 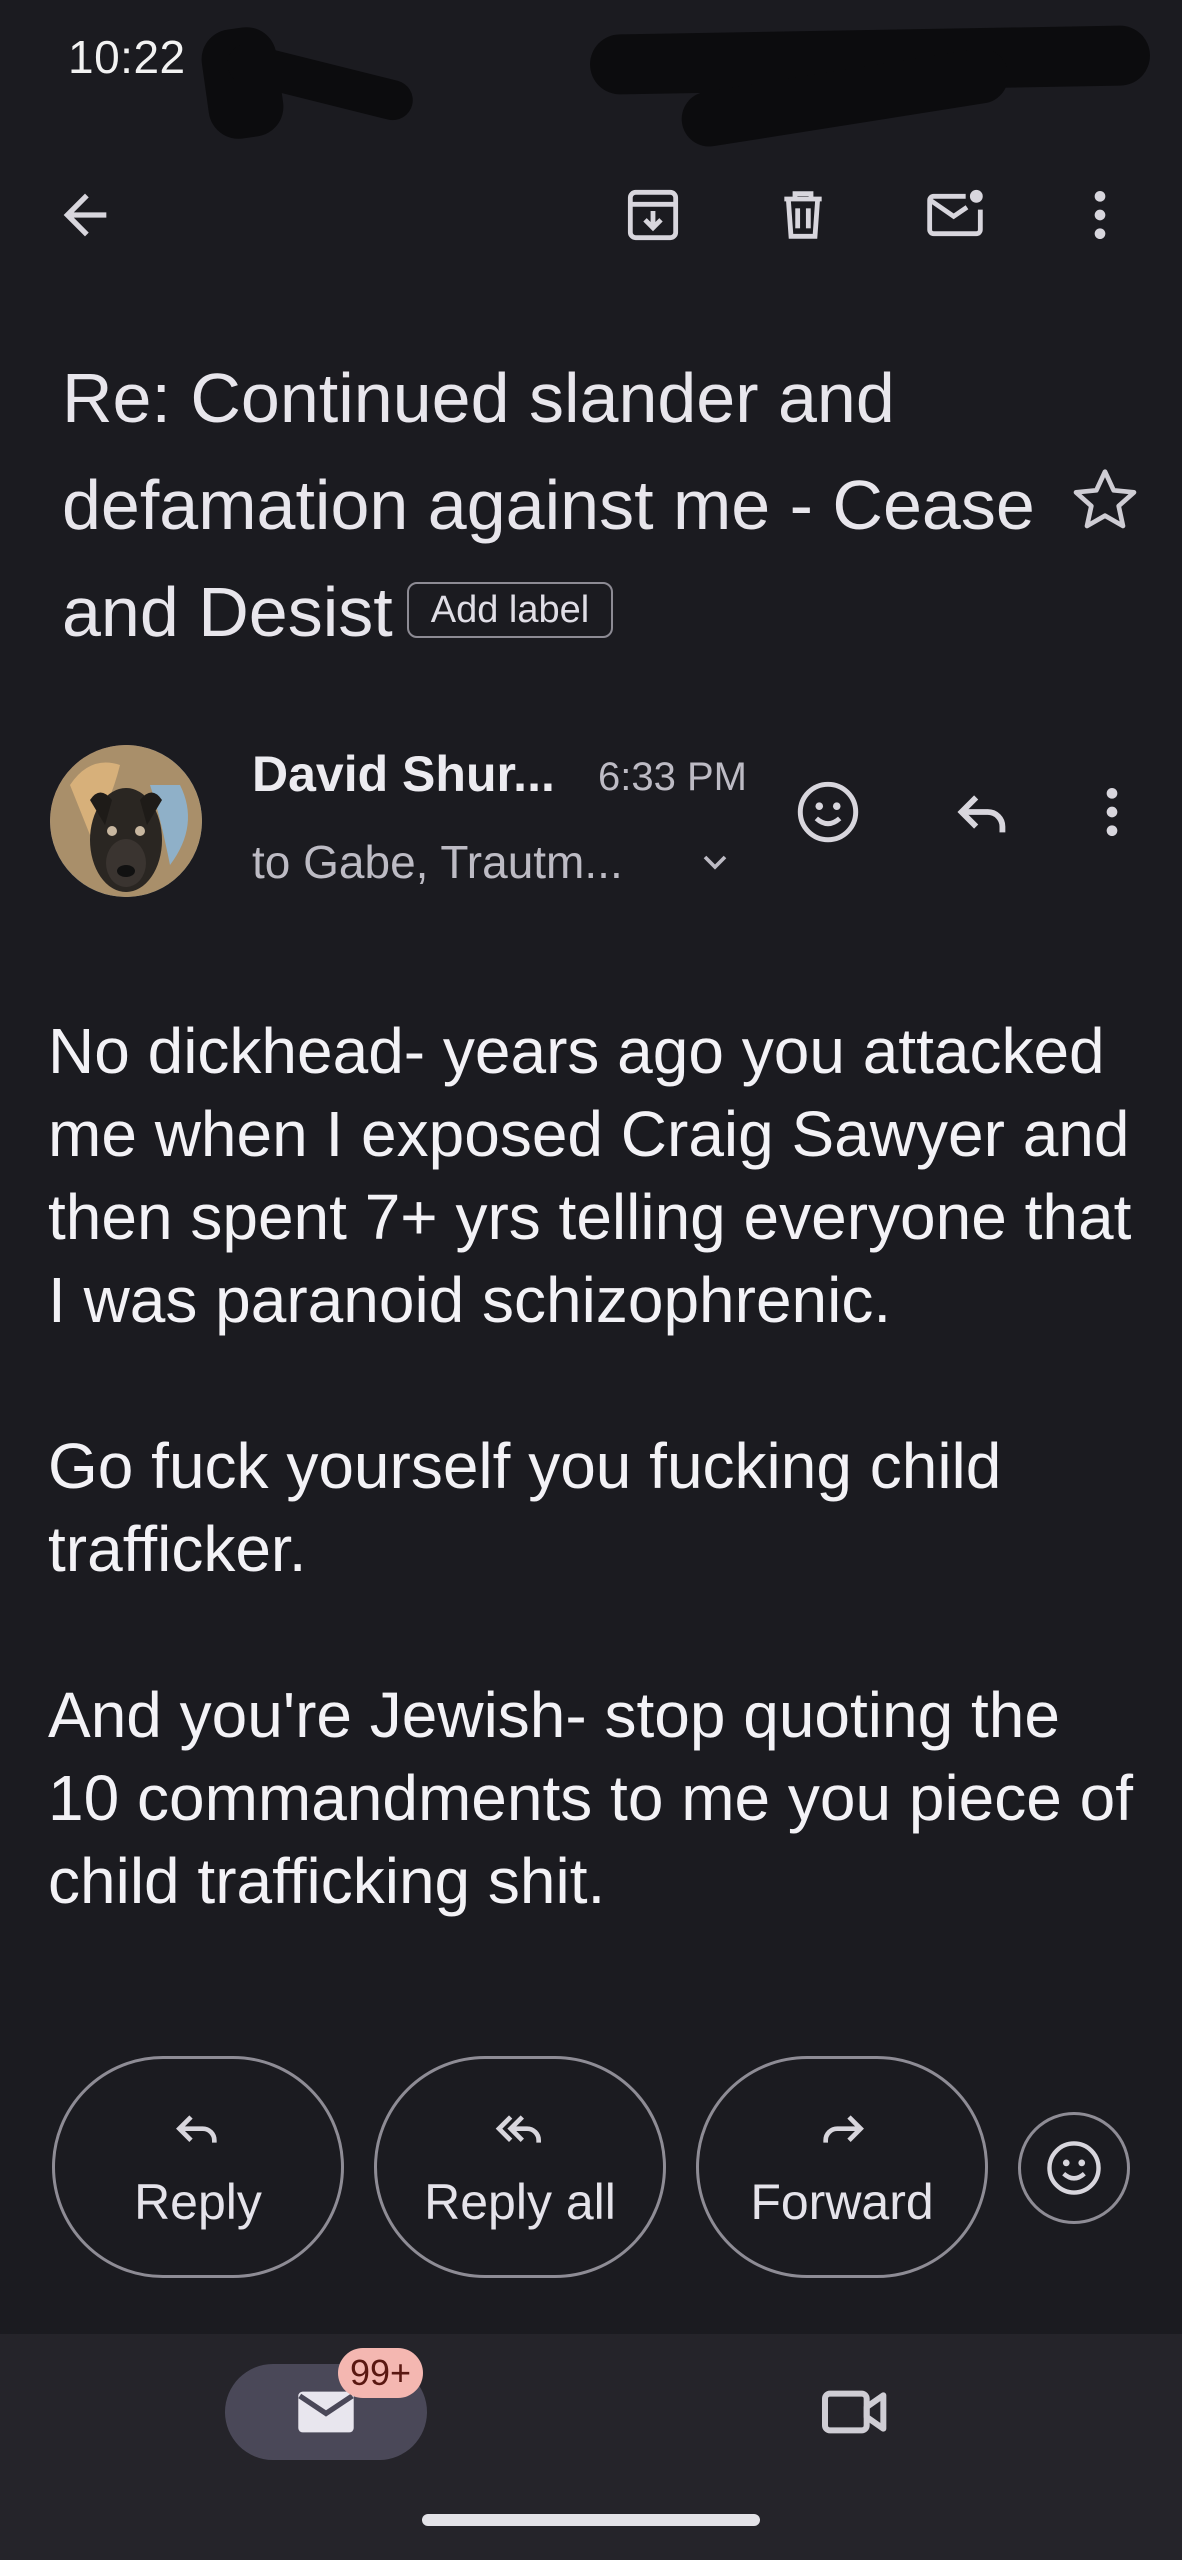 I want to click on chevron-down-icon, so click(x=715, y=862).